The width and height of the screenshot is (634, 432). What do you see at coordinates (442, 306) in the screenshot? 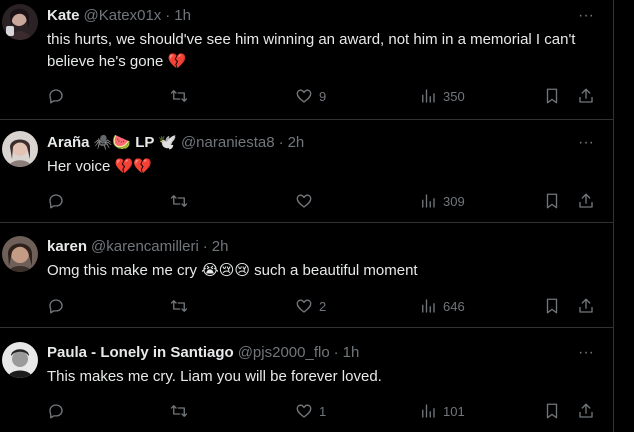
I see `views-button: 646` at bounding box center [442, 306].